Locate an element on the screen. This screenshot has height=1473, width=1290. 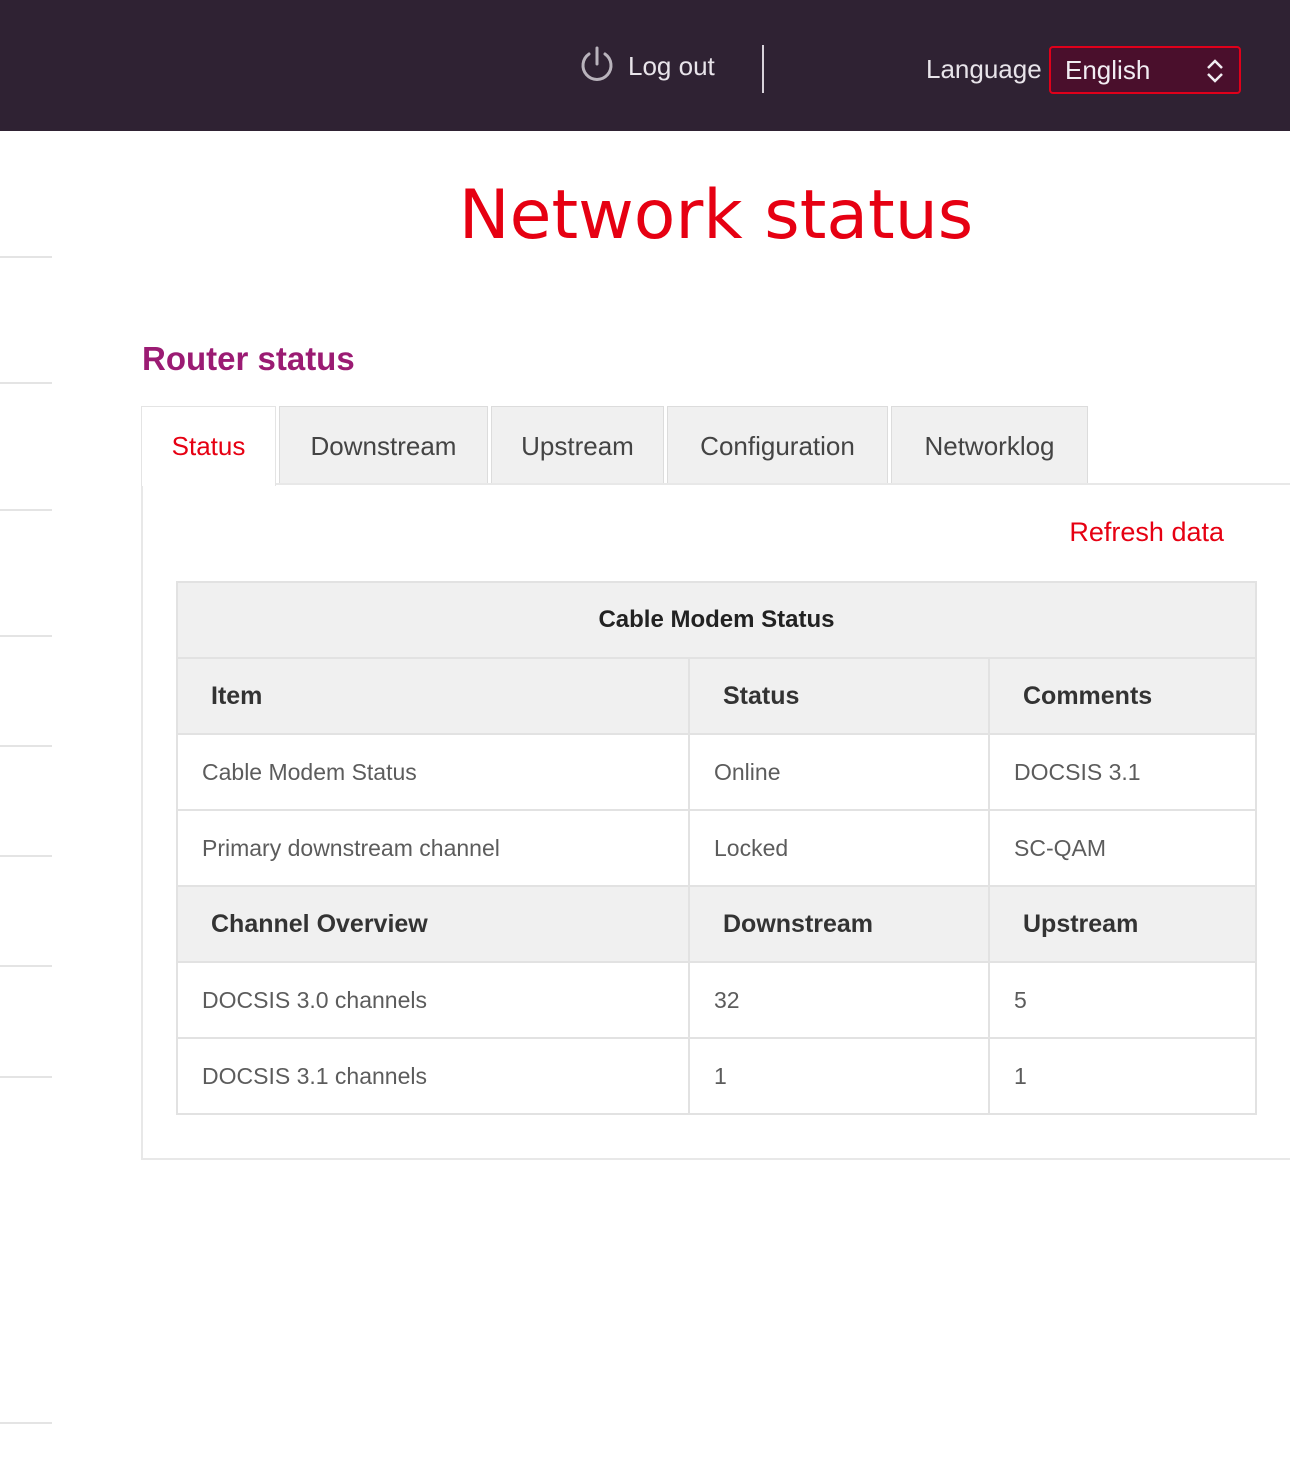
power-icon is located at coordinates (597, 63).